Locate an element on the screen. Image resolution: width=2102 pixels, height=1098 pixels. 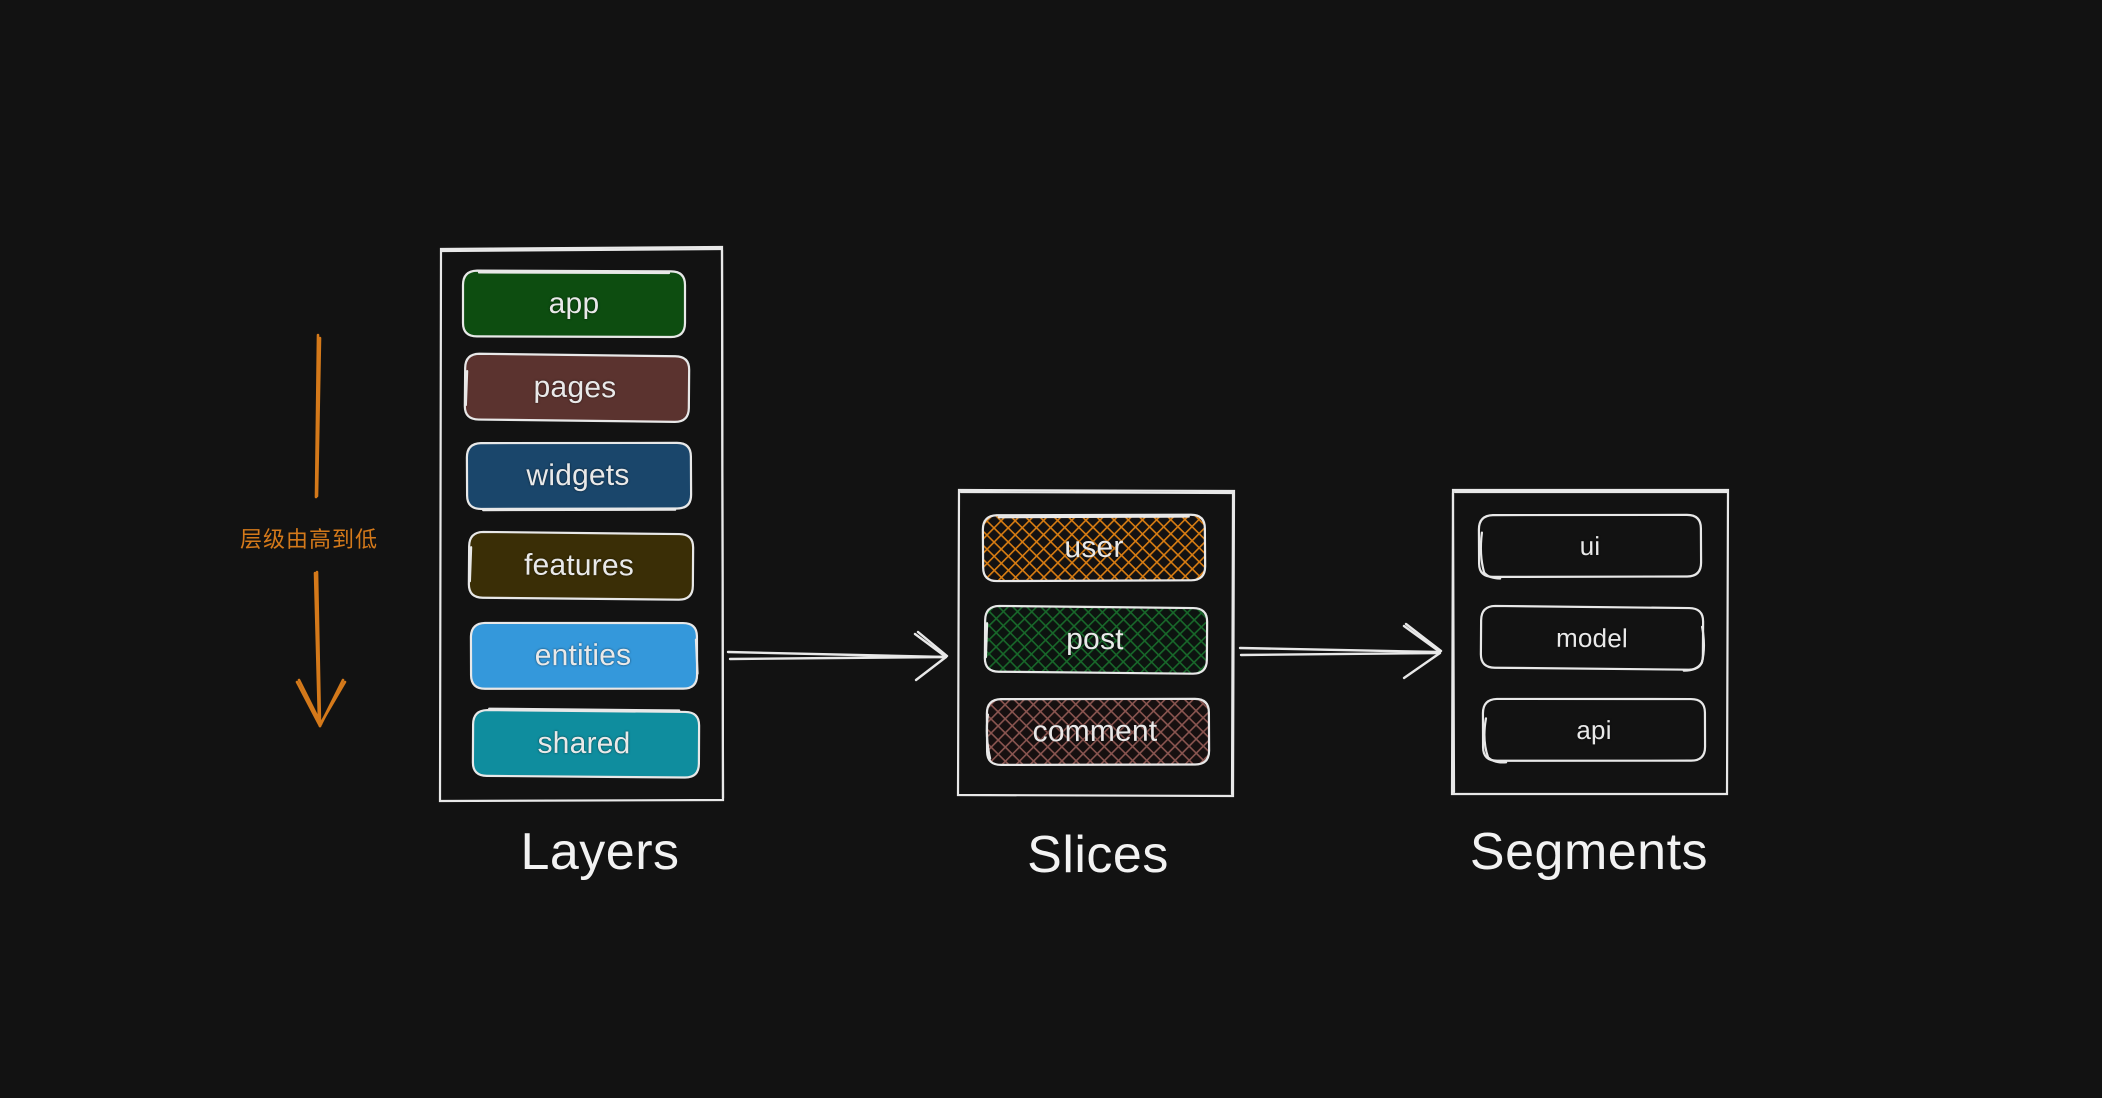
layer-box-entities: entities is located at coordinates (584, 656).